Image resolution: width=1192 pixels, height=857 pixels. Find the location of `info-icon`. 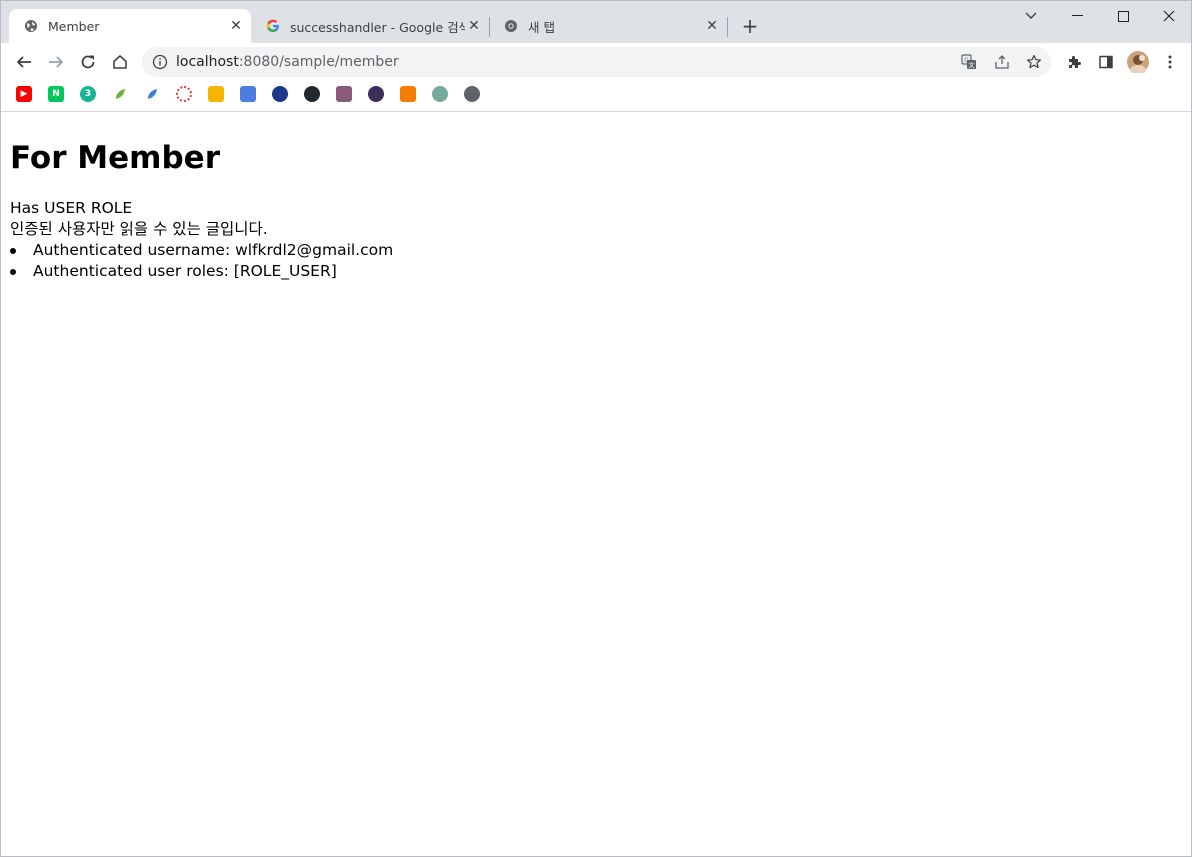

info-icon is located at coordinates (160, 62).